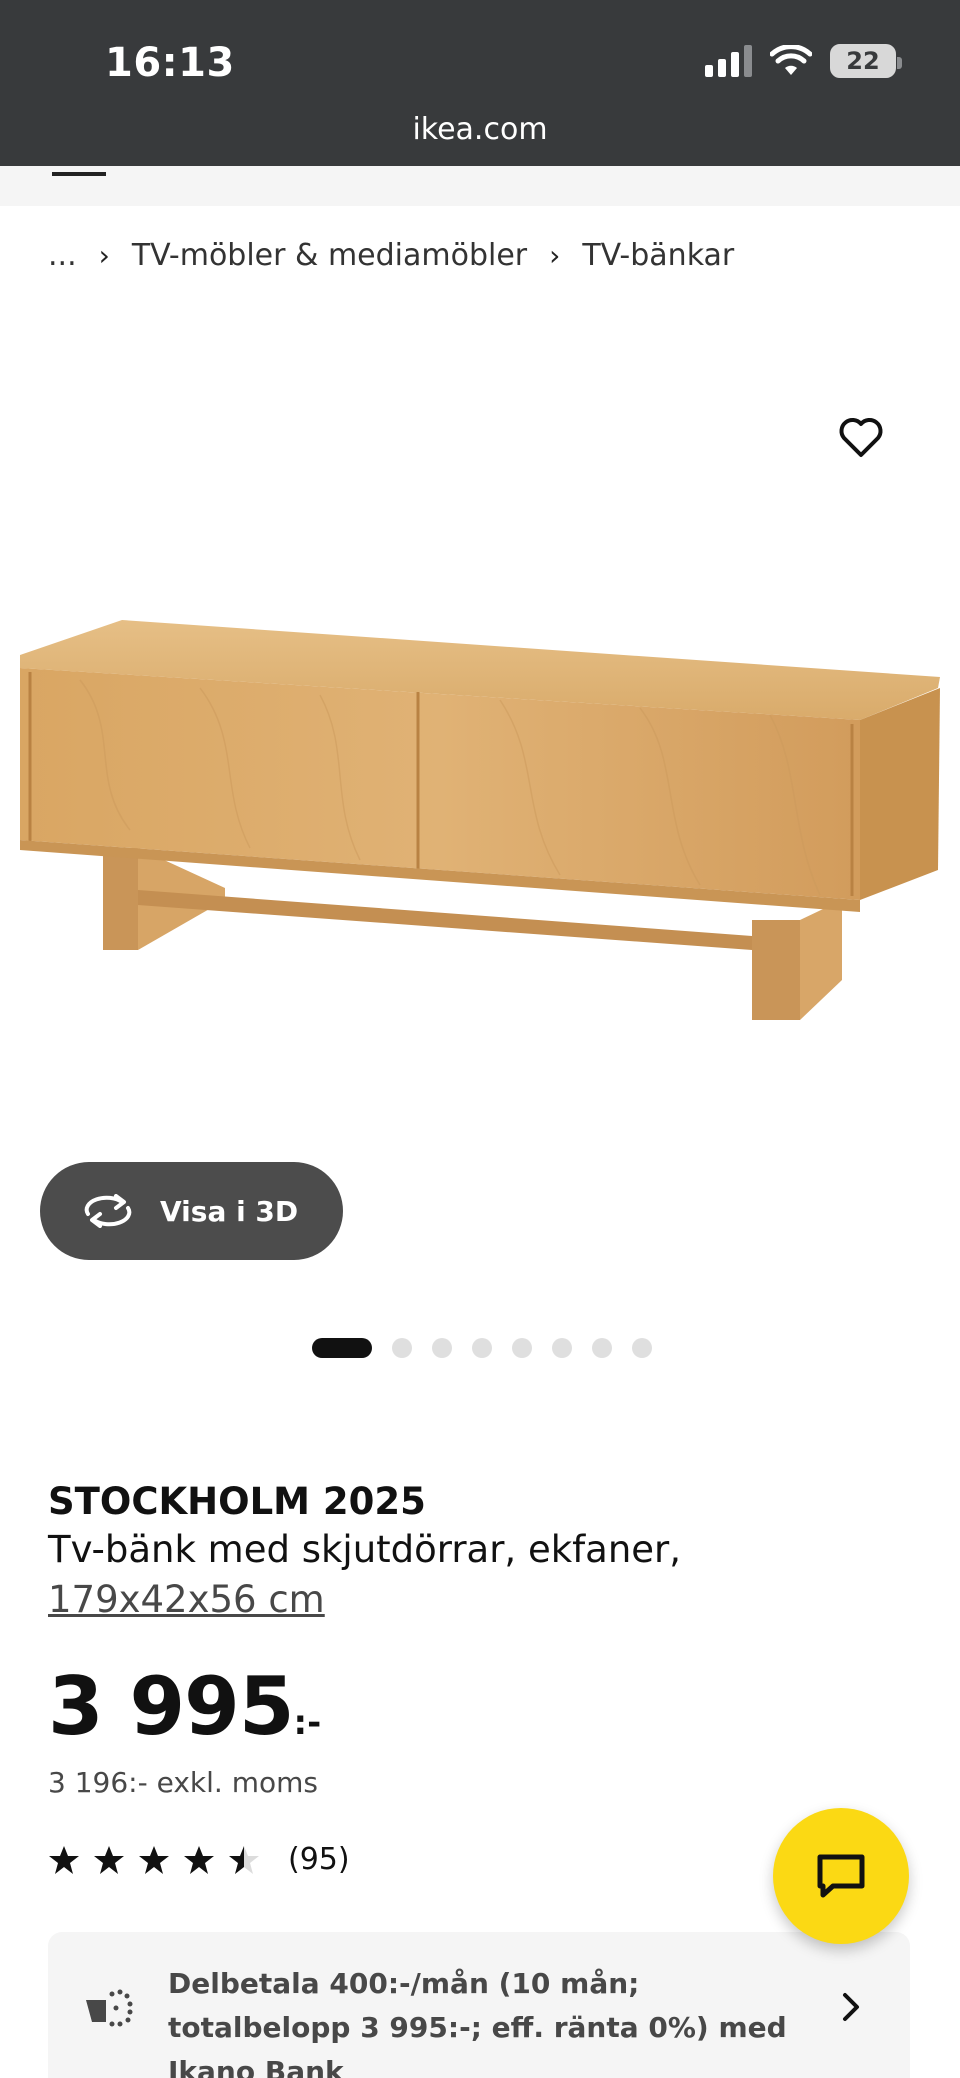 The width and height of the screenshot is (960, 2078). Describe the element at coordinates (170, 63) in the screenshot. I see `status-time: 16:13` at that location.